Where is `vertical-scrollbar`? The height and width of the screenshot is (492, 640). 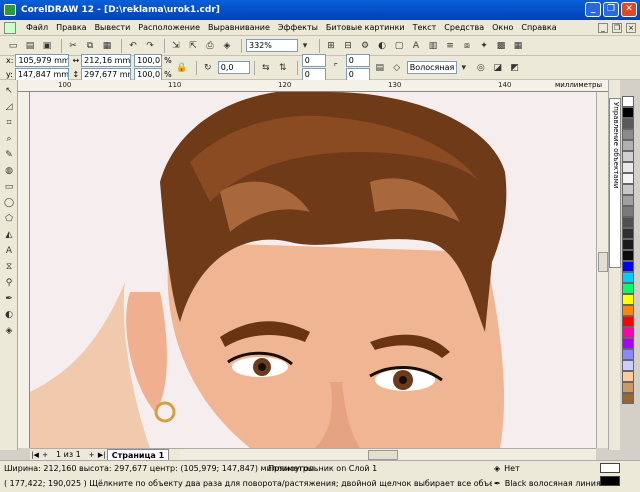
vertical-scrollbar is located at coordinates (602, 270).